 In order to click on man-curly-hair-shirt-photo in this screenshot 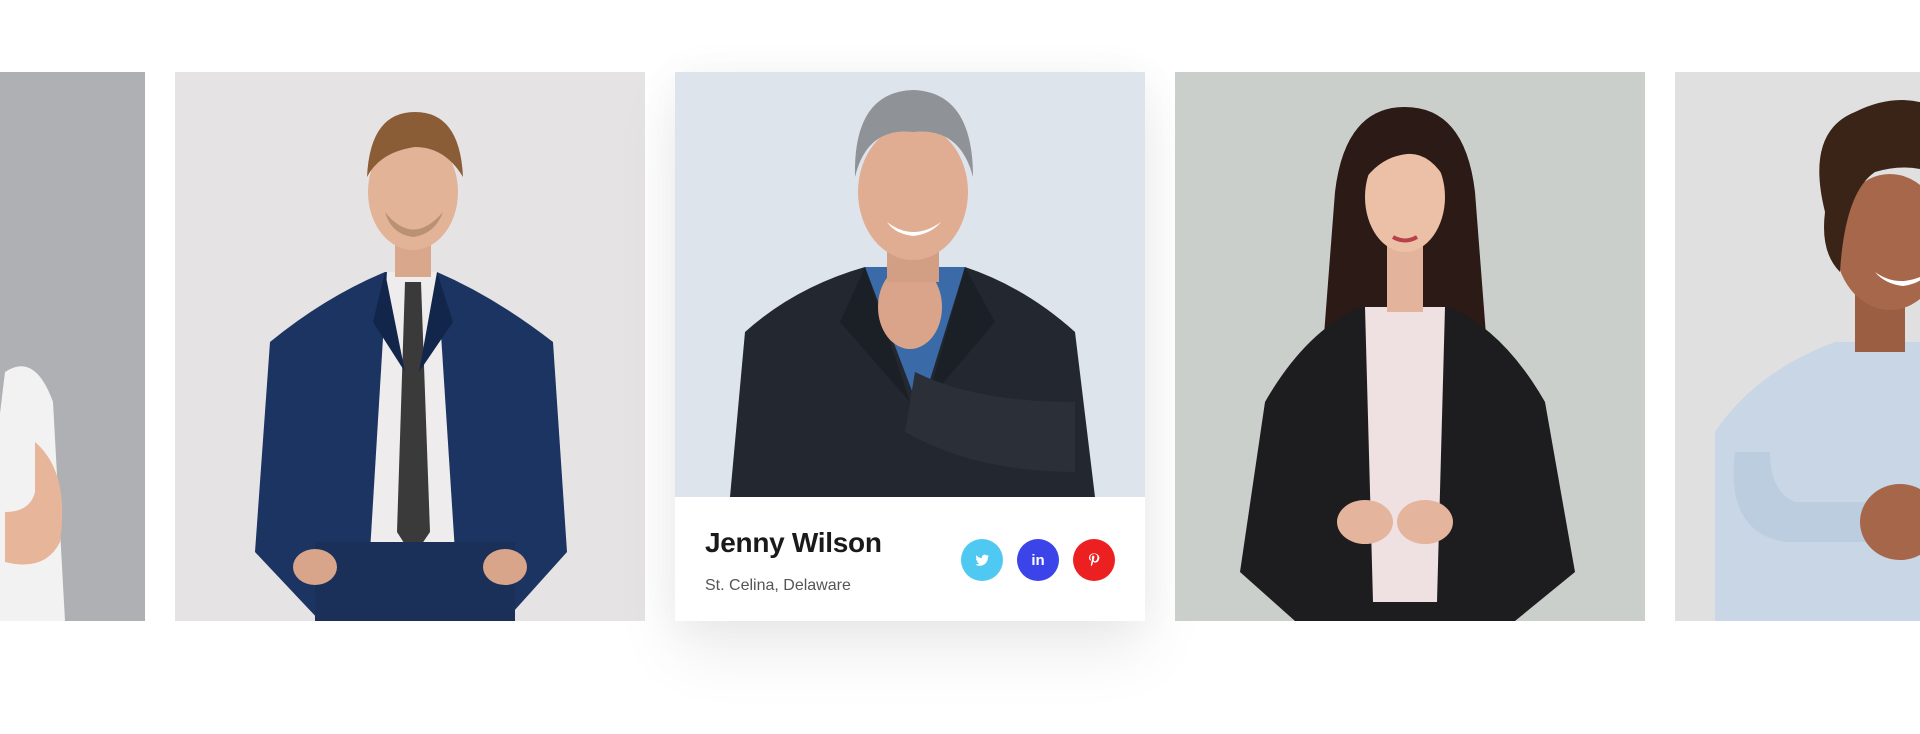, I will do `click(1797, 346)`.